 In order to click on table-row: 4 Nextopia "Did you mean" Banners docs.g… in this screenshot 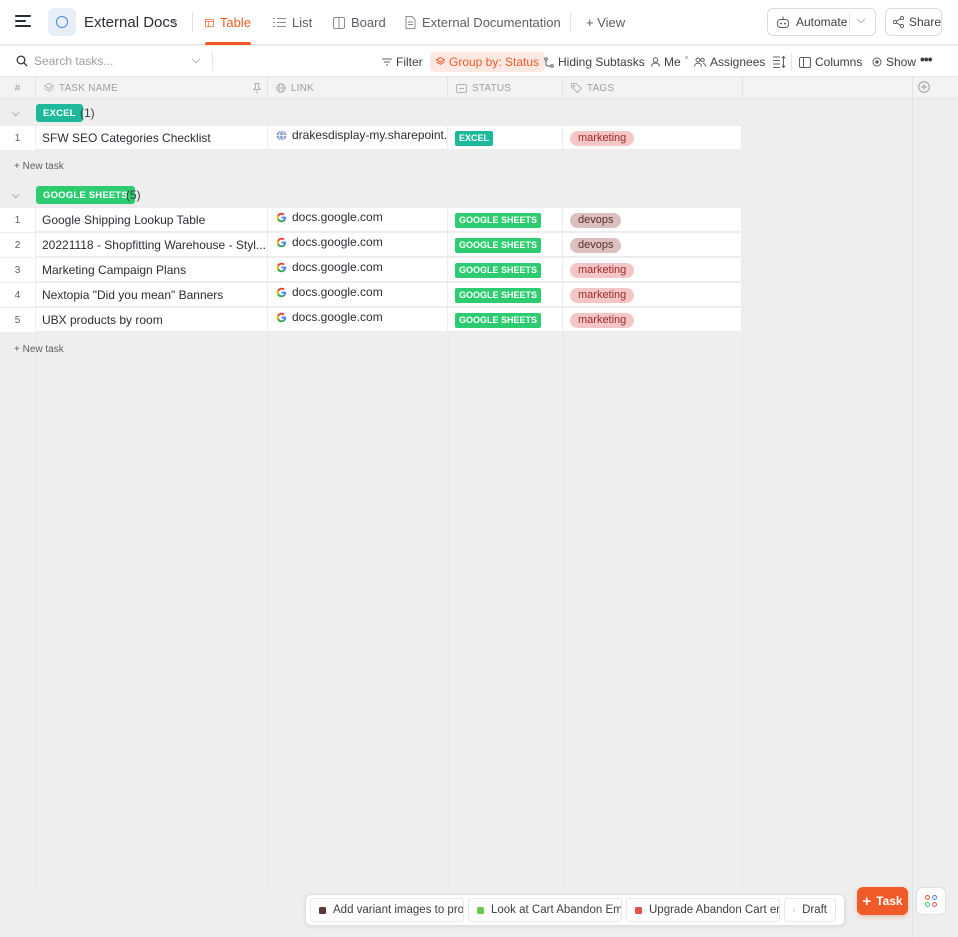, I will do `click(371, 295)`.